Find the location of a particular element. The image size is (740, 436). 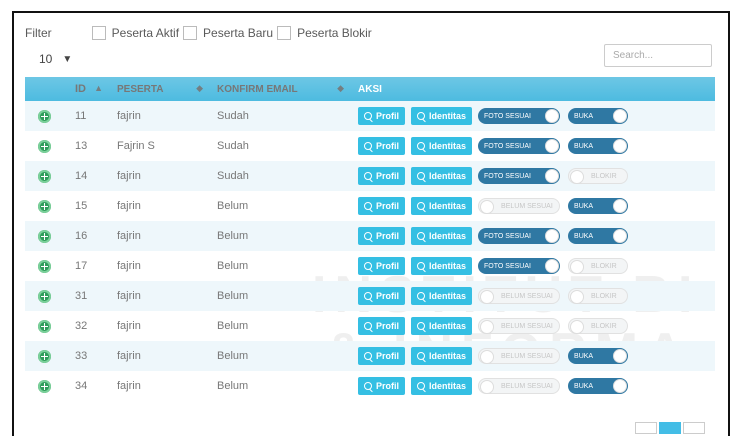

cell-id: 15 is located at coordinates (81, 206).